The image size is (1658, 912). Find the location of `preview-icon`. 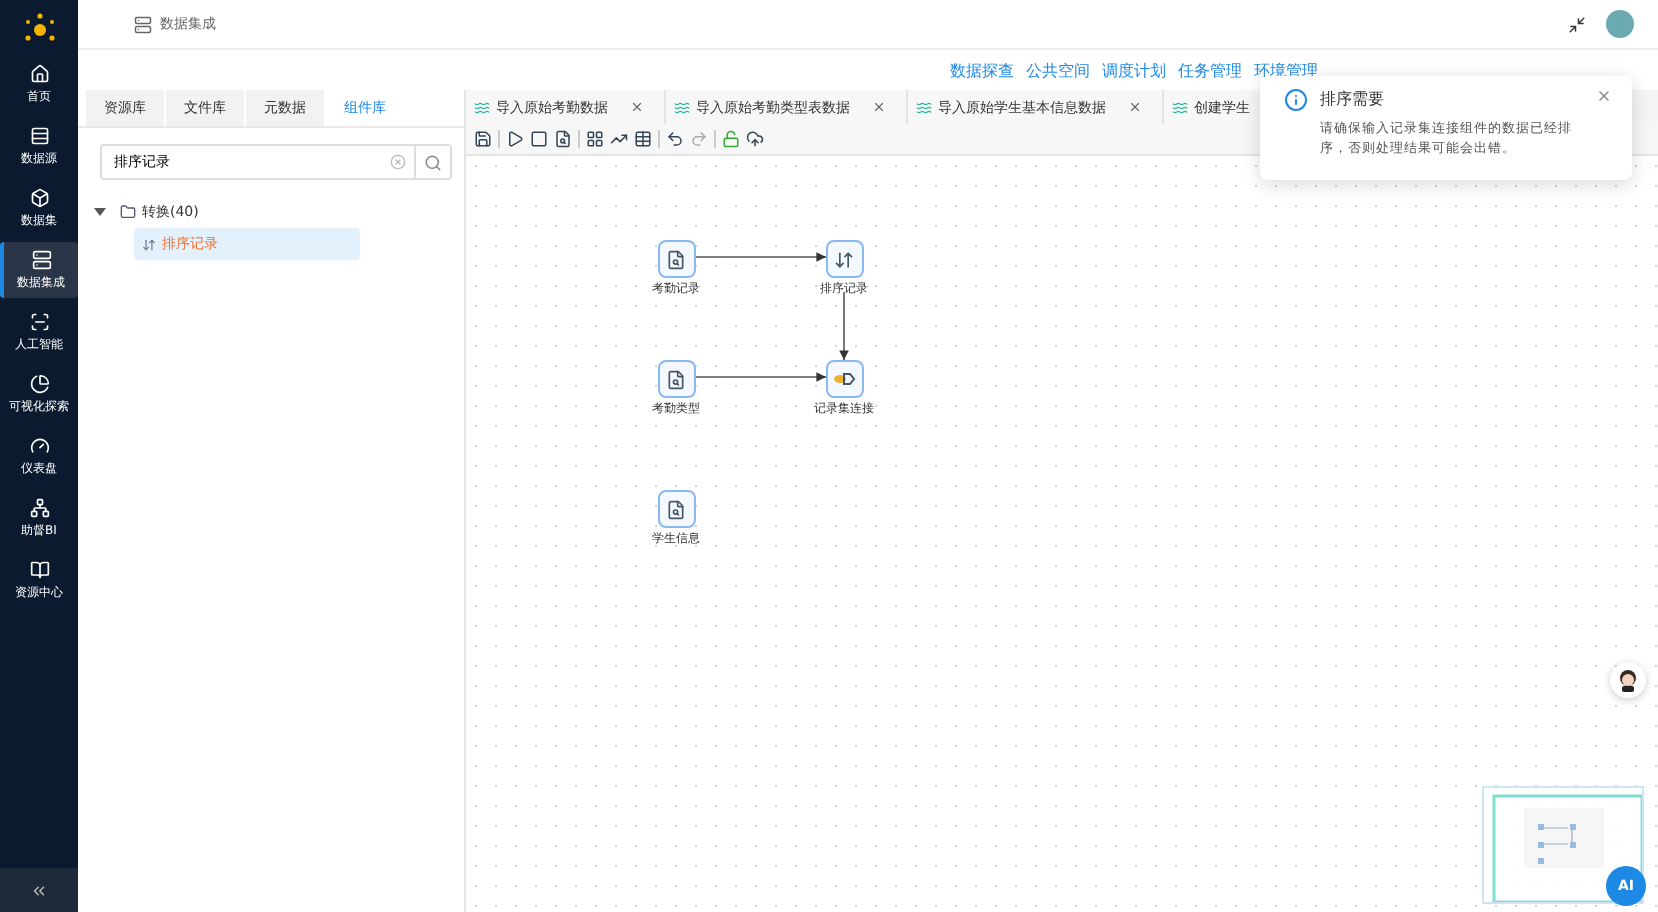

preview-icon is located at coordinates (563, 139).